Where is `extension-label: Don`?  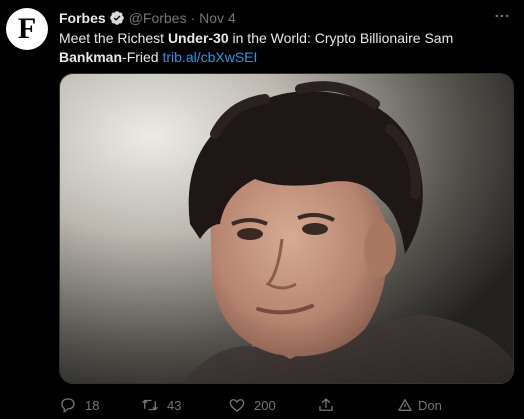
extension-label: Don is located at coordinates (430, 405).